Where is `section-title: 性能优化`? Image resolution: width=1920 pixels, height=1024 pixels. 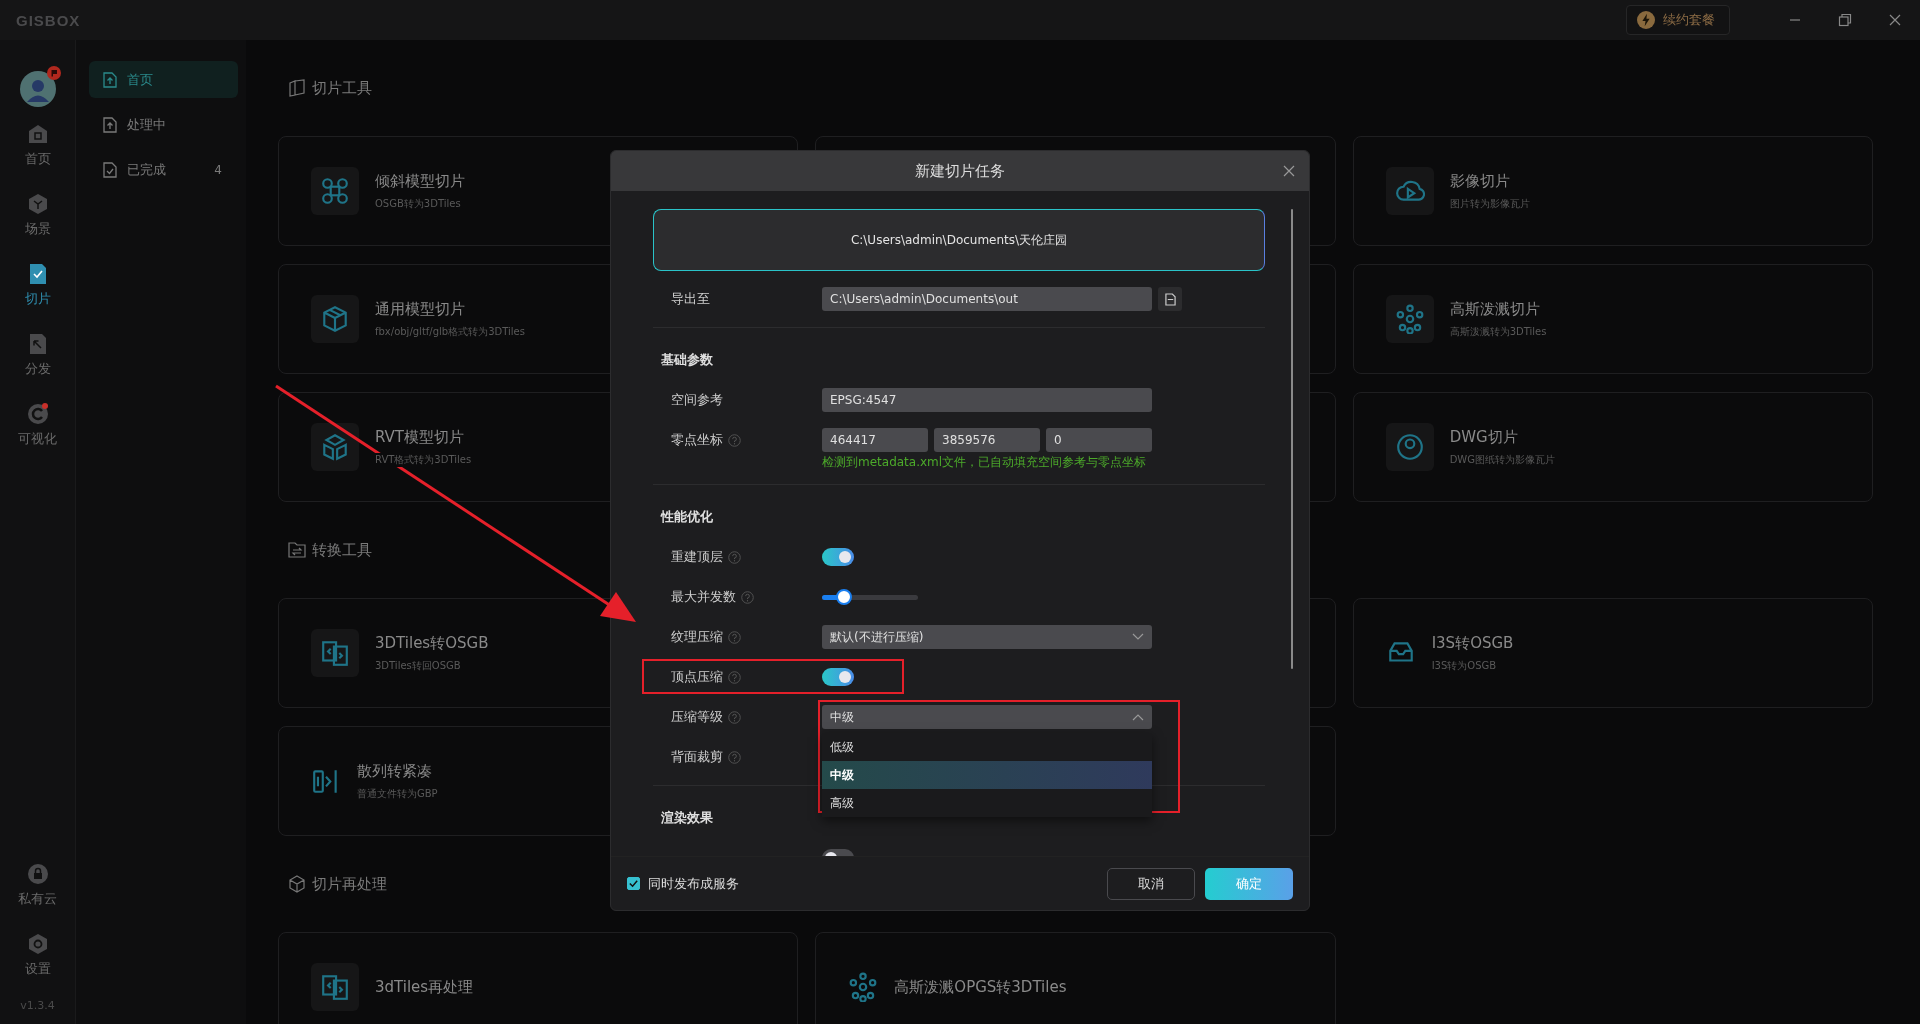
section-title: 性能优化 is located at coordinates (687, 517).